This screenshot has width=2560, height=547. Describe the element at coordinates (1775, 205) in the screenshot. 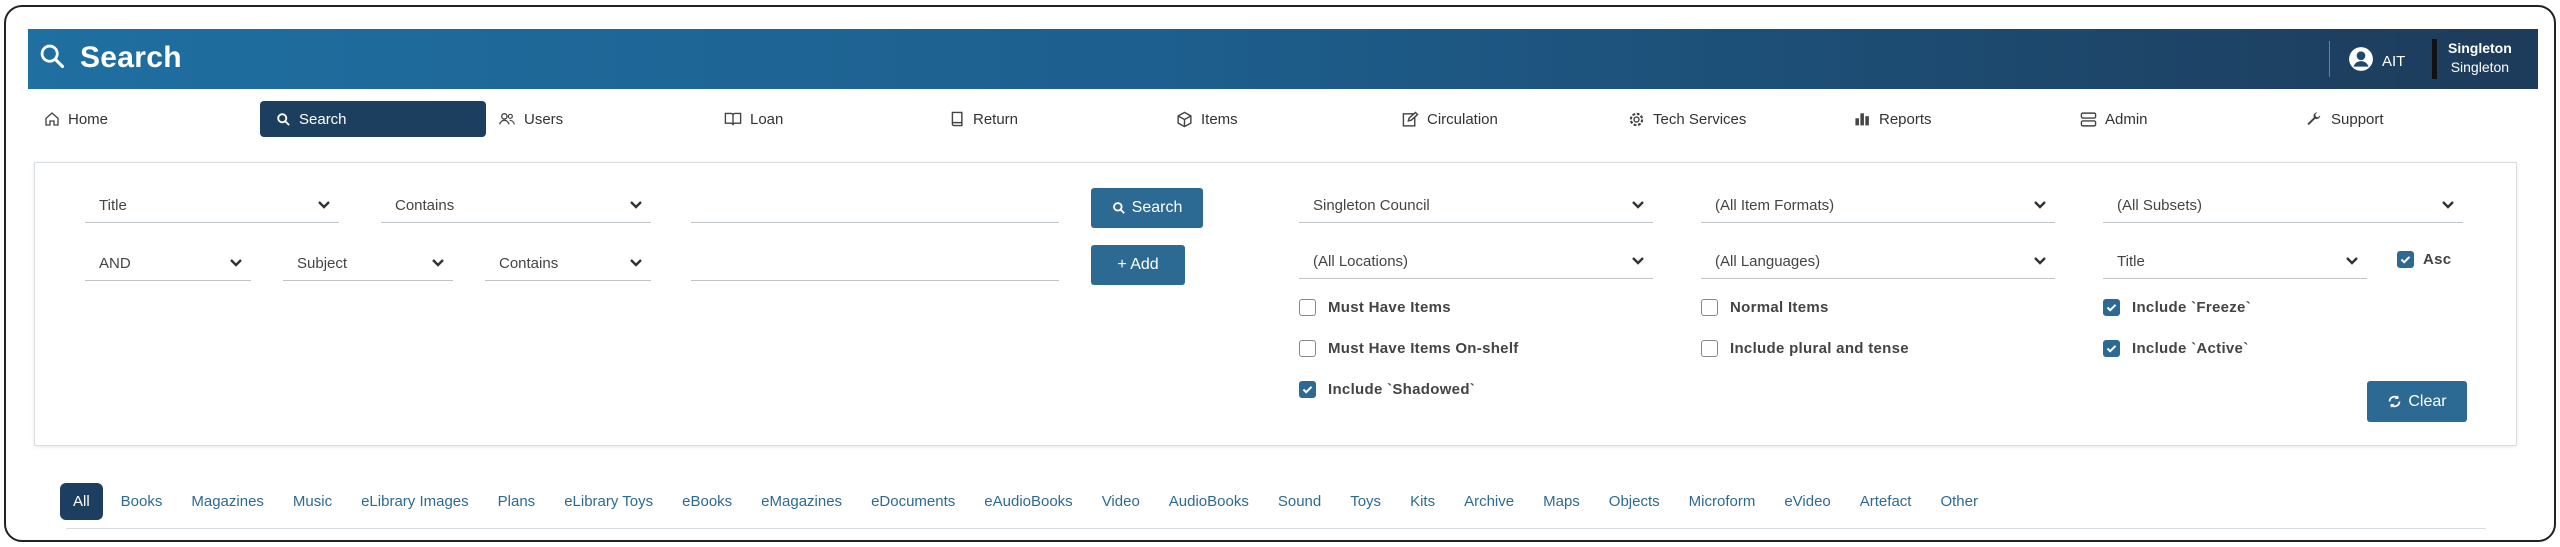

I see `item-formats-value: (All Item Formats)` at that location.